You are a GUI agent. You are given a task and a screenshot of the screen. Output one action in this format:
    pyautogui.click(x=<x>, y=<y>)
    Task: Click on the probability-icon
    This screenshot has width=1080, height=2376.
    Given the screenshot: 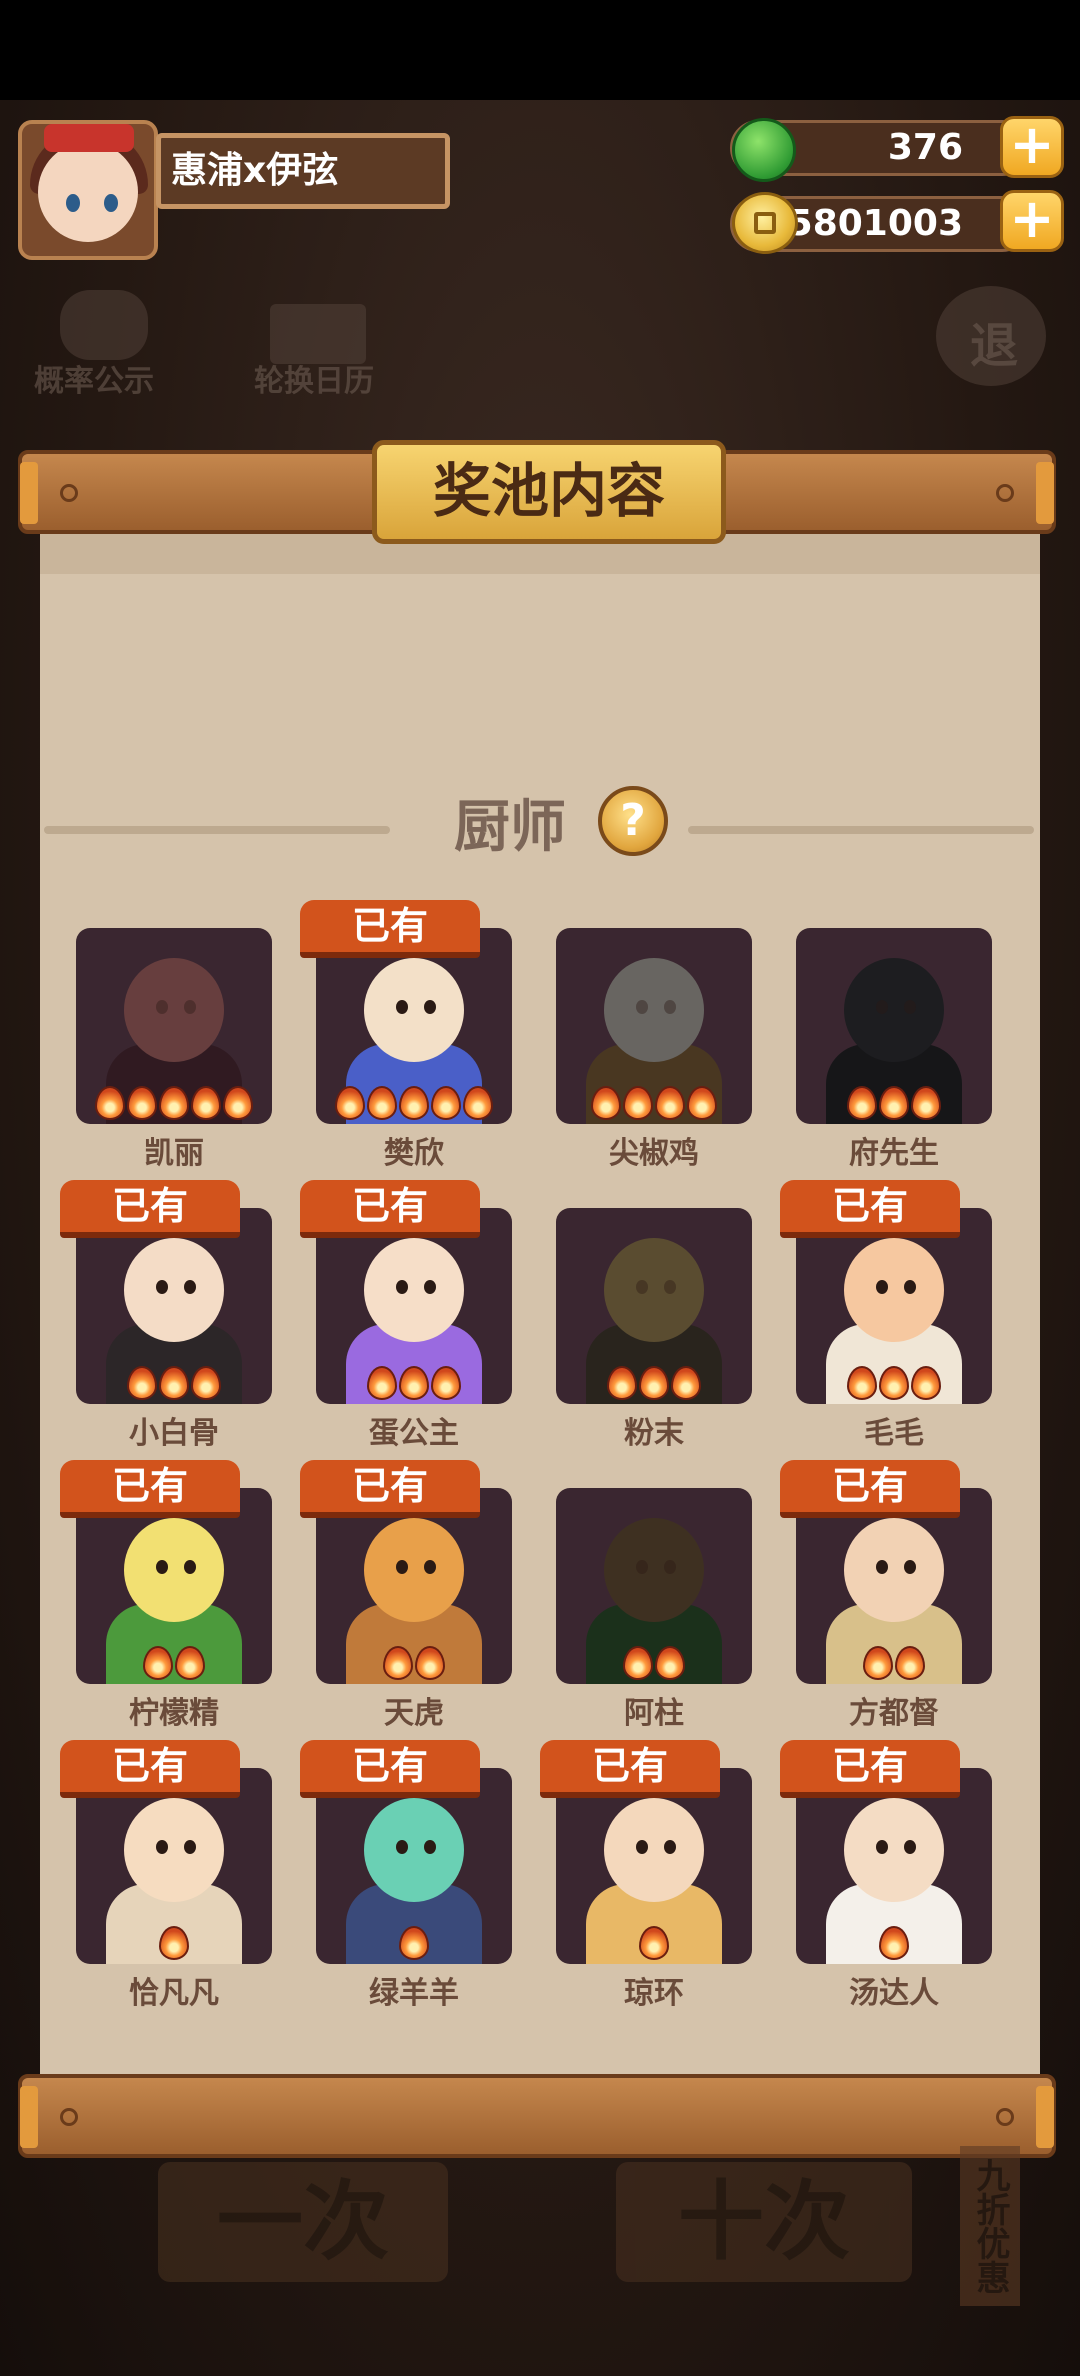 What is the action you would take?
    pyautogui.click(x=104, y=325)
    